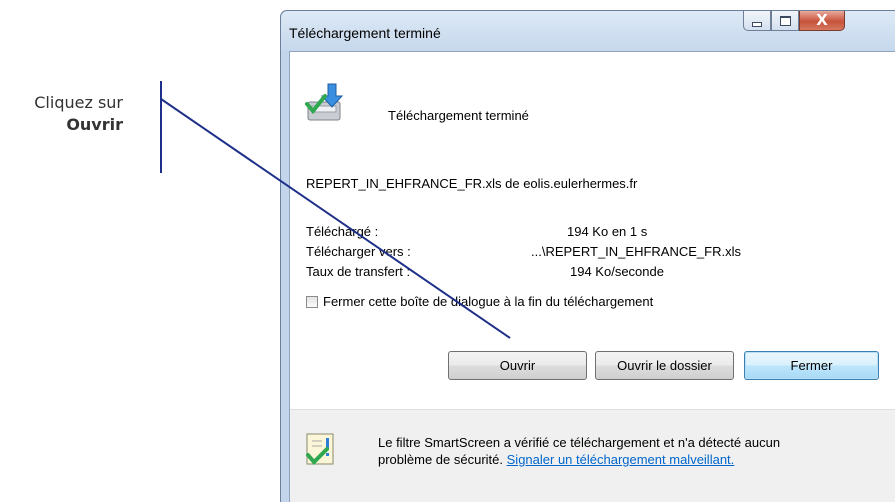  What do you see at coordinates (358, 271) in the screenshot?
I see `transfer-rate-label: Taux de transfert :` at bounding box center [358, 271].